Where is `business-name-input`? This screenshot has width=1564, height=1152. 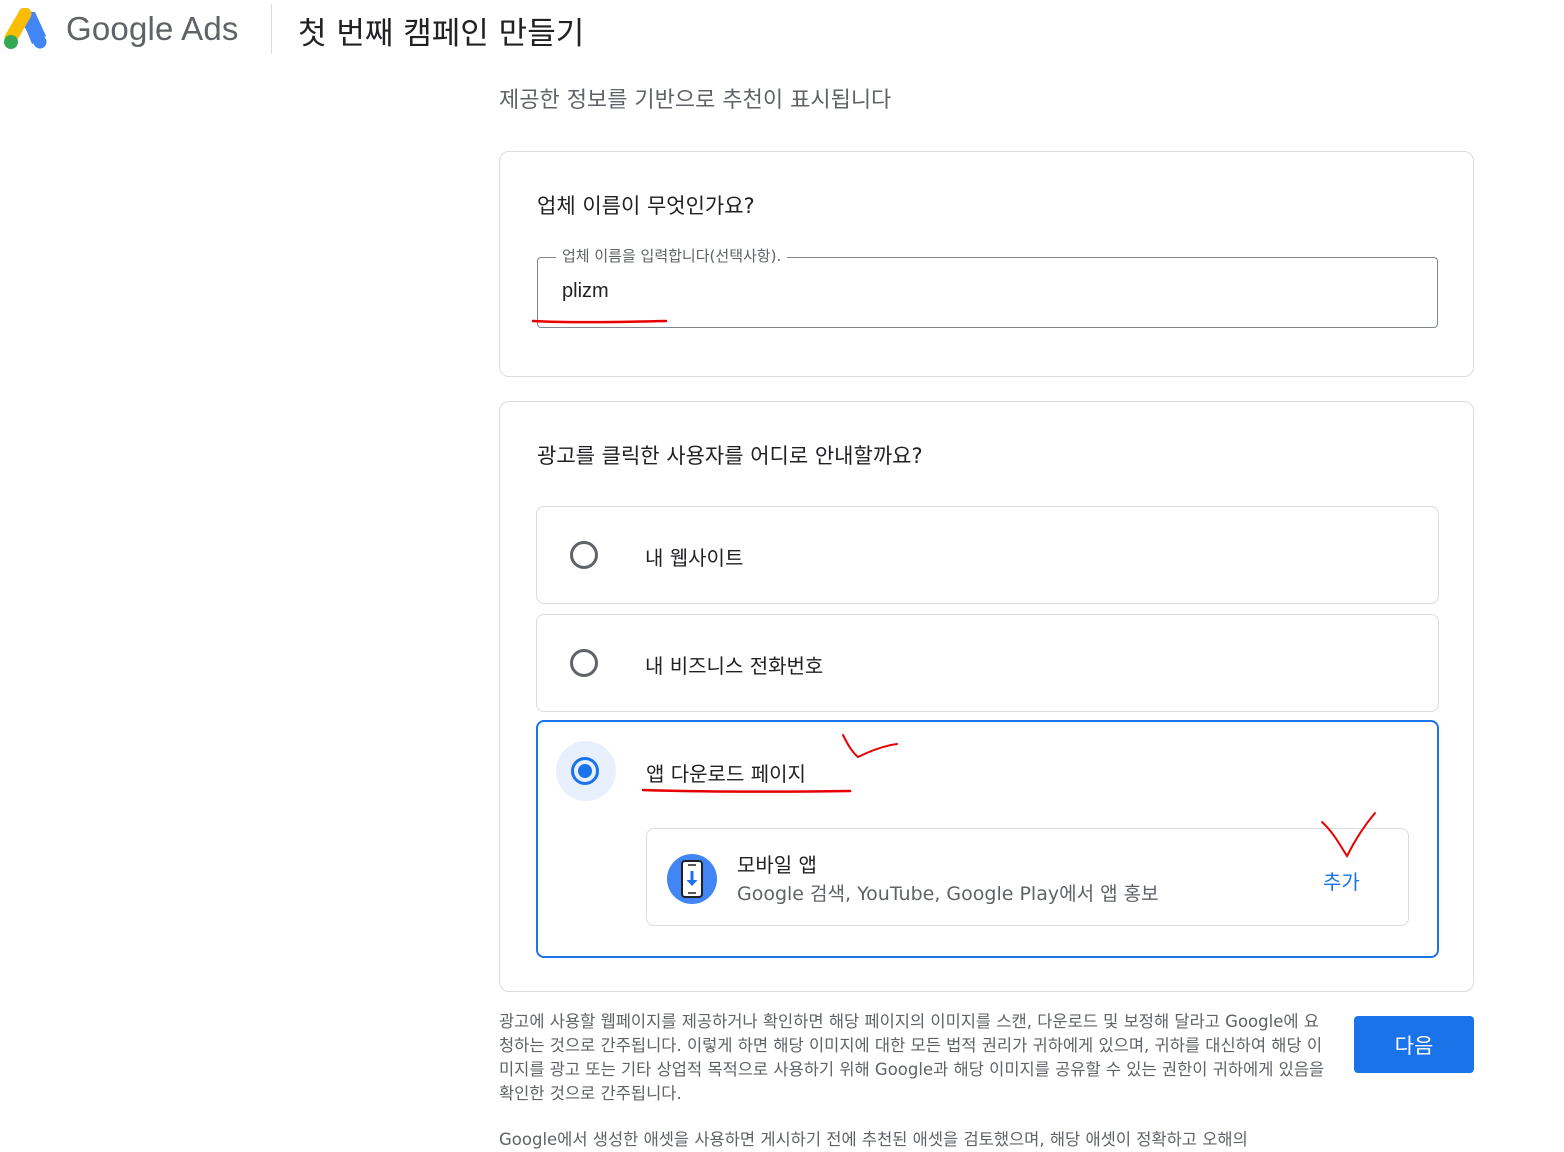 business-name-input is located at coordinates (982, 291).